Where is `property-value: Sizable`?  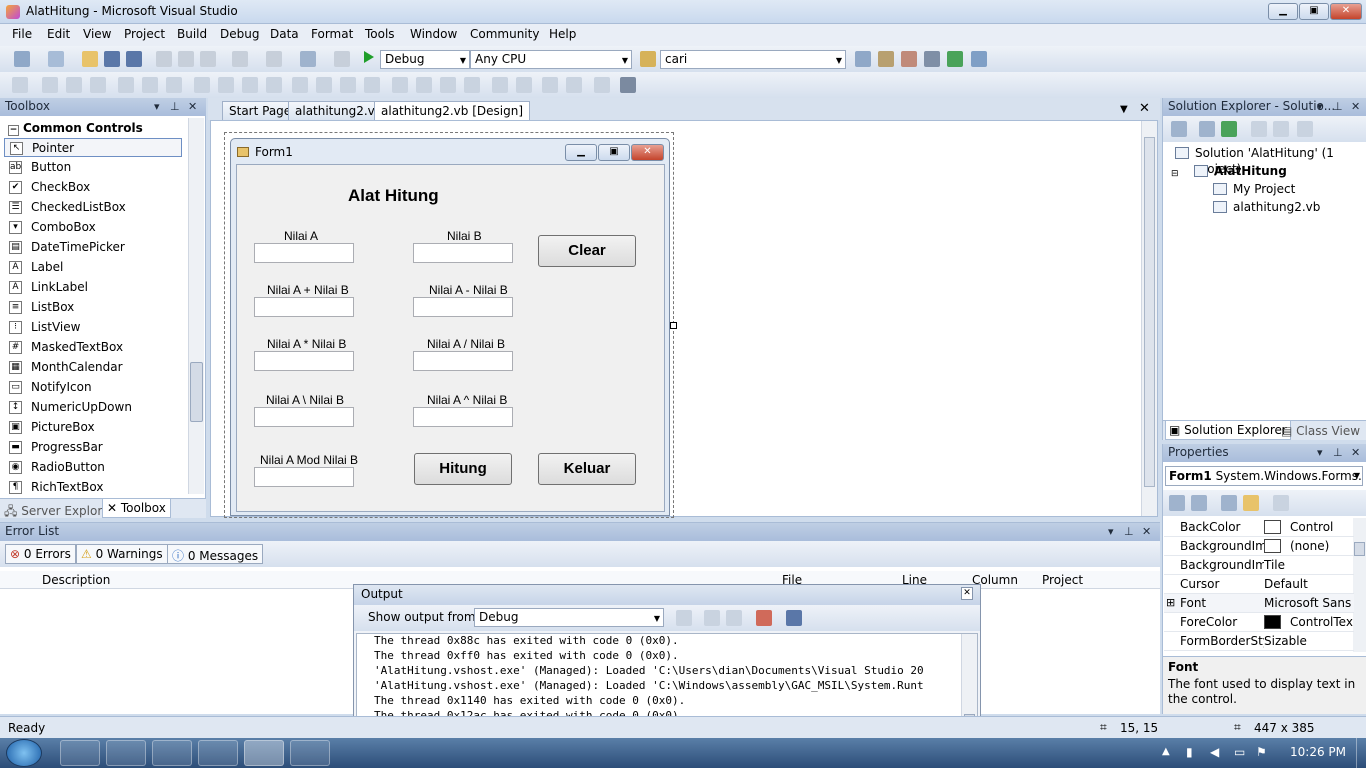
property-value: Sizable is located at coordinates (1309, 641).